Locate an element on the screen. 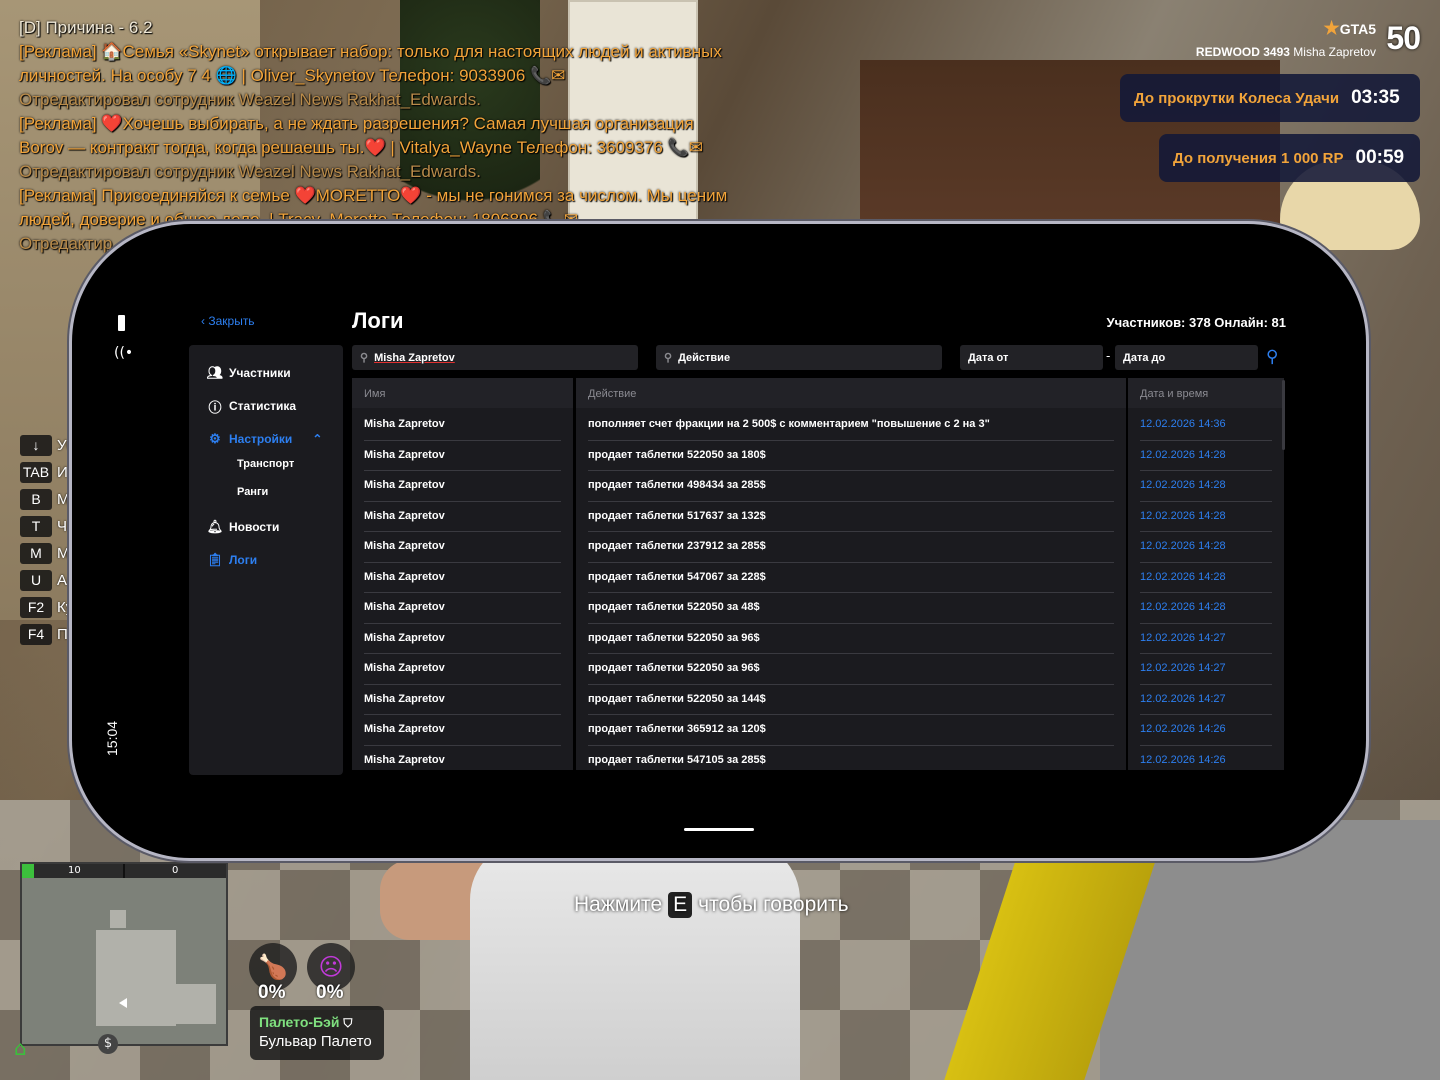  player-marker-icon is located at coordinates (123, 1003).